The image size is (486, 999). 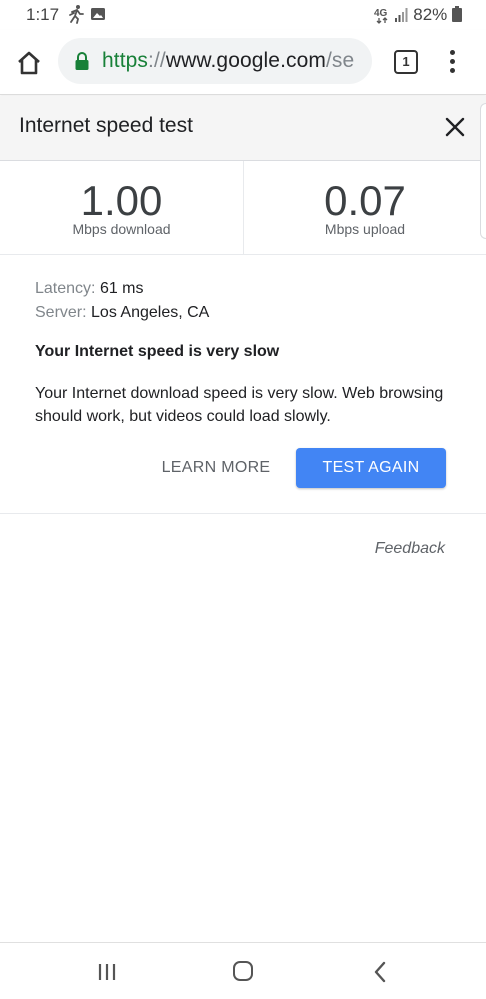 I want to click on url-text: https://www.google.com/se, so click(x=228, y=60).